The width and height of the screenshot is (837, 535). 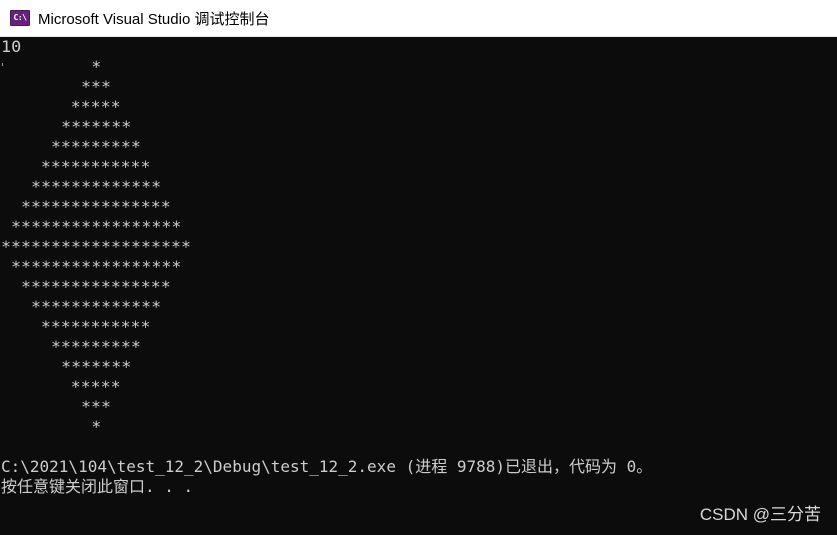 I want to click on watermark: CSDN @三分苦, so click(x=760, y=514).